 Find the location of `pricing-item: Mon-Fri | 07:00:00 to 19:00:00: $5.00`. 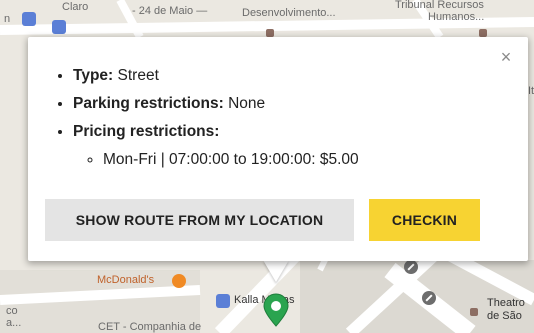

pricing-item: Mon-Fri | 07:00:00 to 19:00:00: $5.00 is located at coordinates (231, 160).